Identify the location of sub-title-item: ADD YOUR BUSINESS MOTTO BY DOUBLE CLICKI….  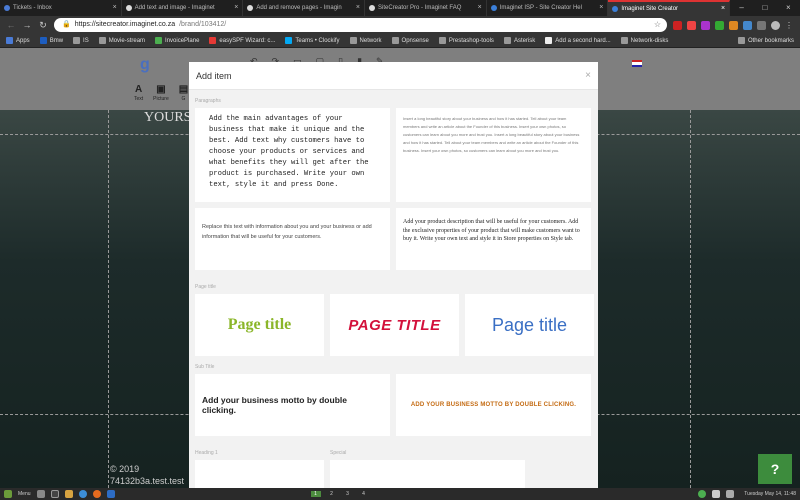
(493, 405).